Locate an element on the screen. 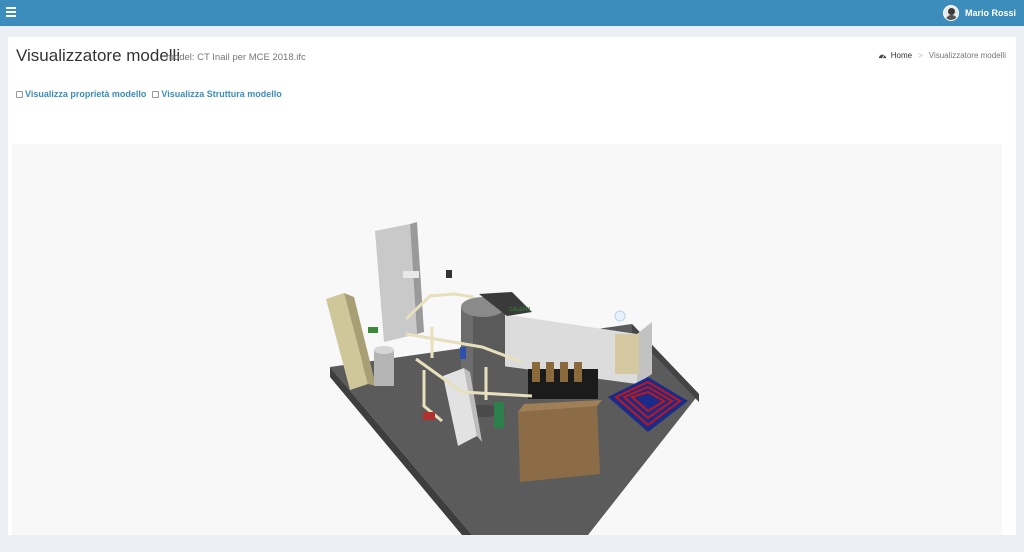 The height and width of the screenshot is (552, 1024). user-menu: Mario Rossi is located at coordinates (979, 13).